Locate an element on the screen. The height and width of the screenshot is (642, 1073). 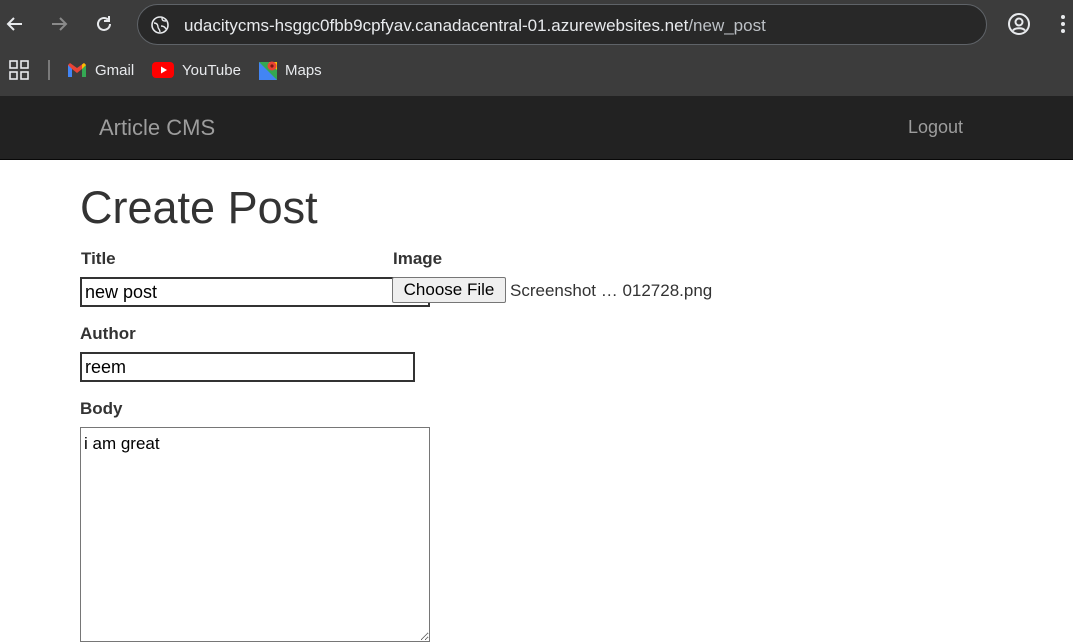
title-input is located at coordinates (255, 292).